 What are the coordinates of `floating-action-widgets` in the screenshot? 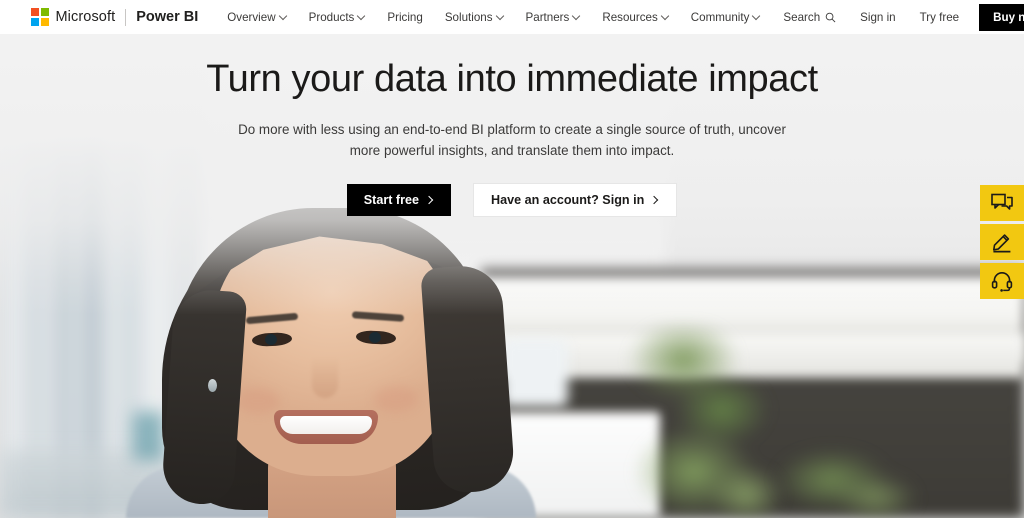 It's located at (1002, 242).